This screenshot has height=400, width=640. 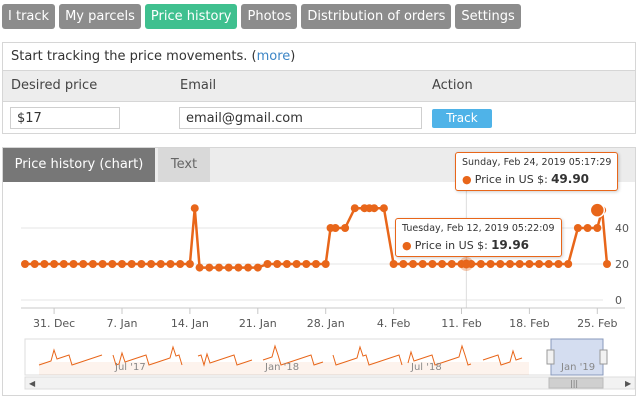 What do you see at coordinates (326, 323) in the screenshot?
I see `x-tick-label: 28. Jan` at bounding box center [326, 323].